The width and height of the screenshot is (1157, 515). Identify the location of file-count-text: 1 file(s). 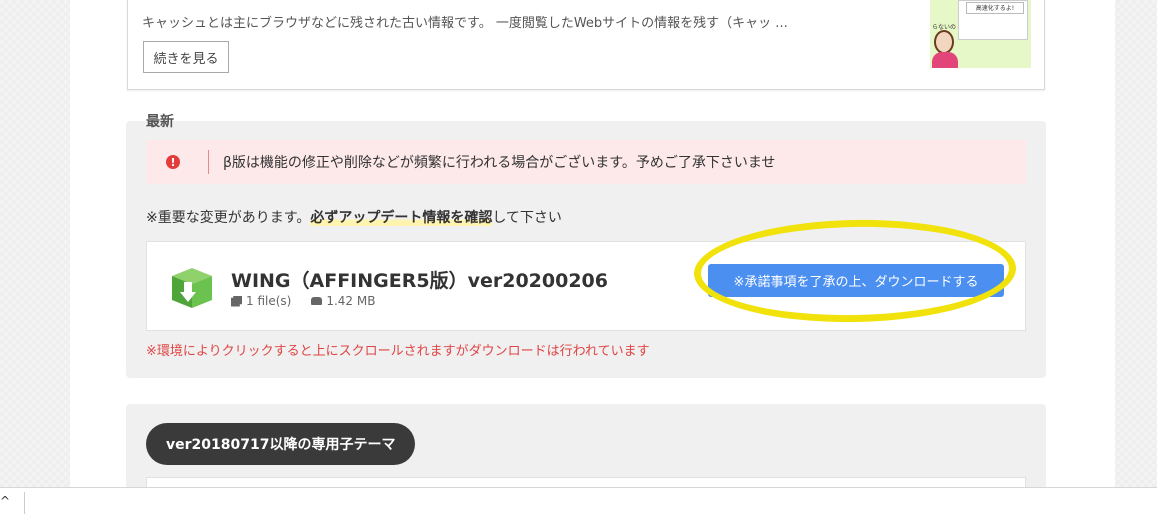
(269, 301).